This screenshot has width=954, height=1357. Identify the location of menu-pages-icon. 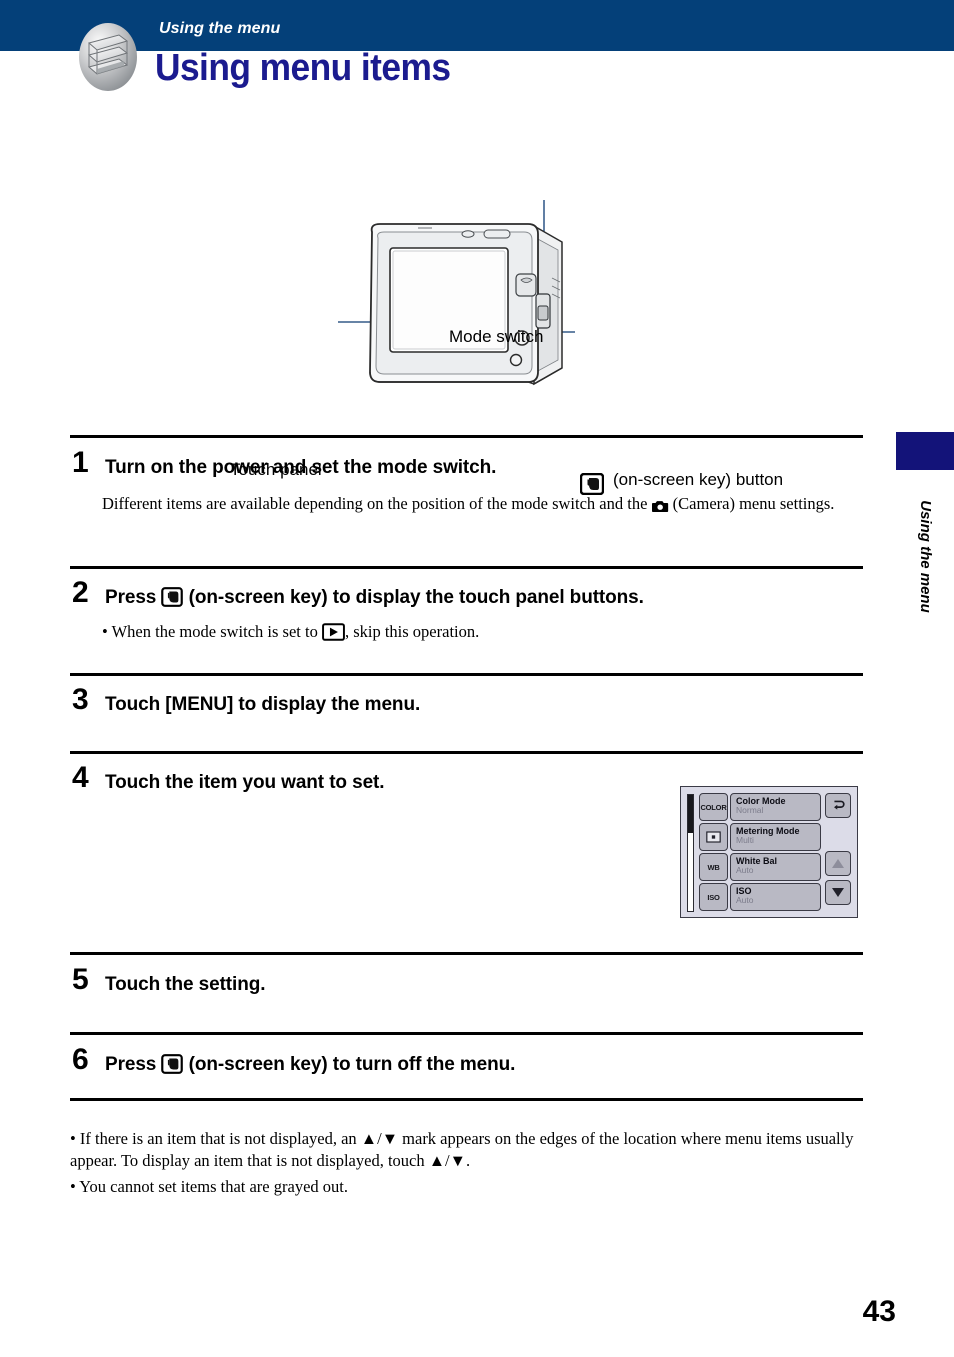
(108, 57).